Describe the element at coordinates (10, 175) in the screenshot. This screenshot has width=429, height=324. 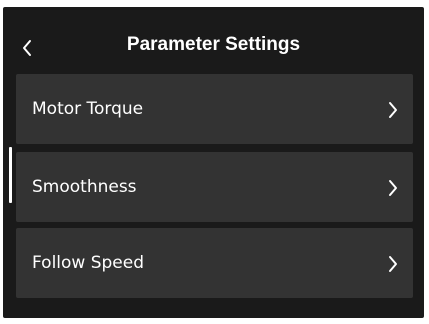
I see `focus-indicator` at that location.